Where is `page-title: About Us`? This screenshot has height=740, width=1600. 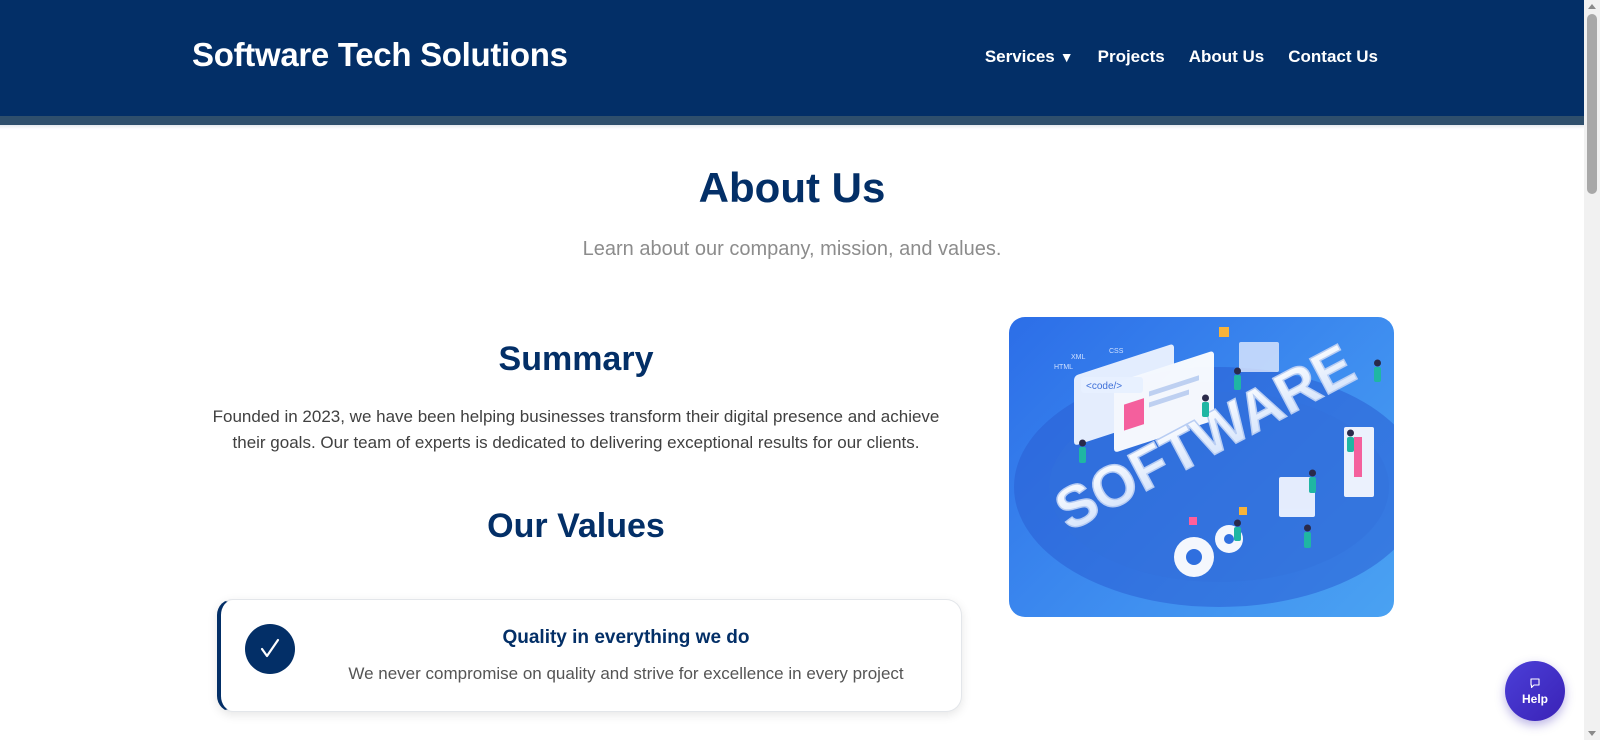 page-title: About Us is located at coordinates (792, 187).